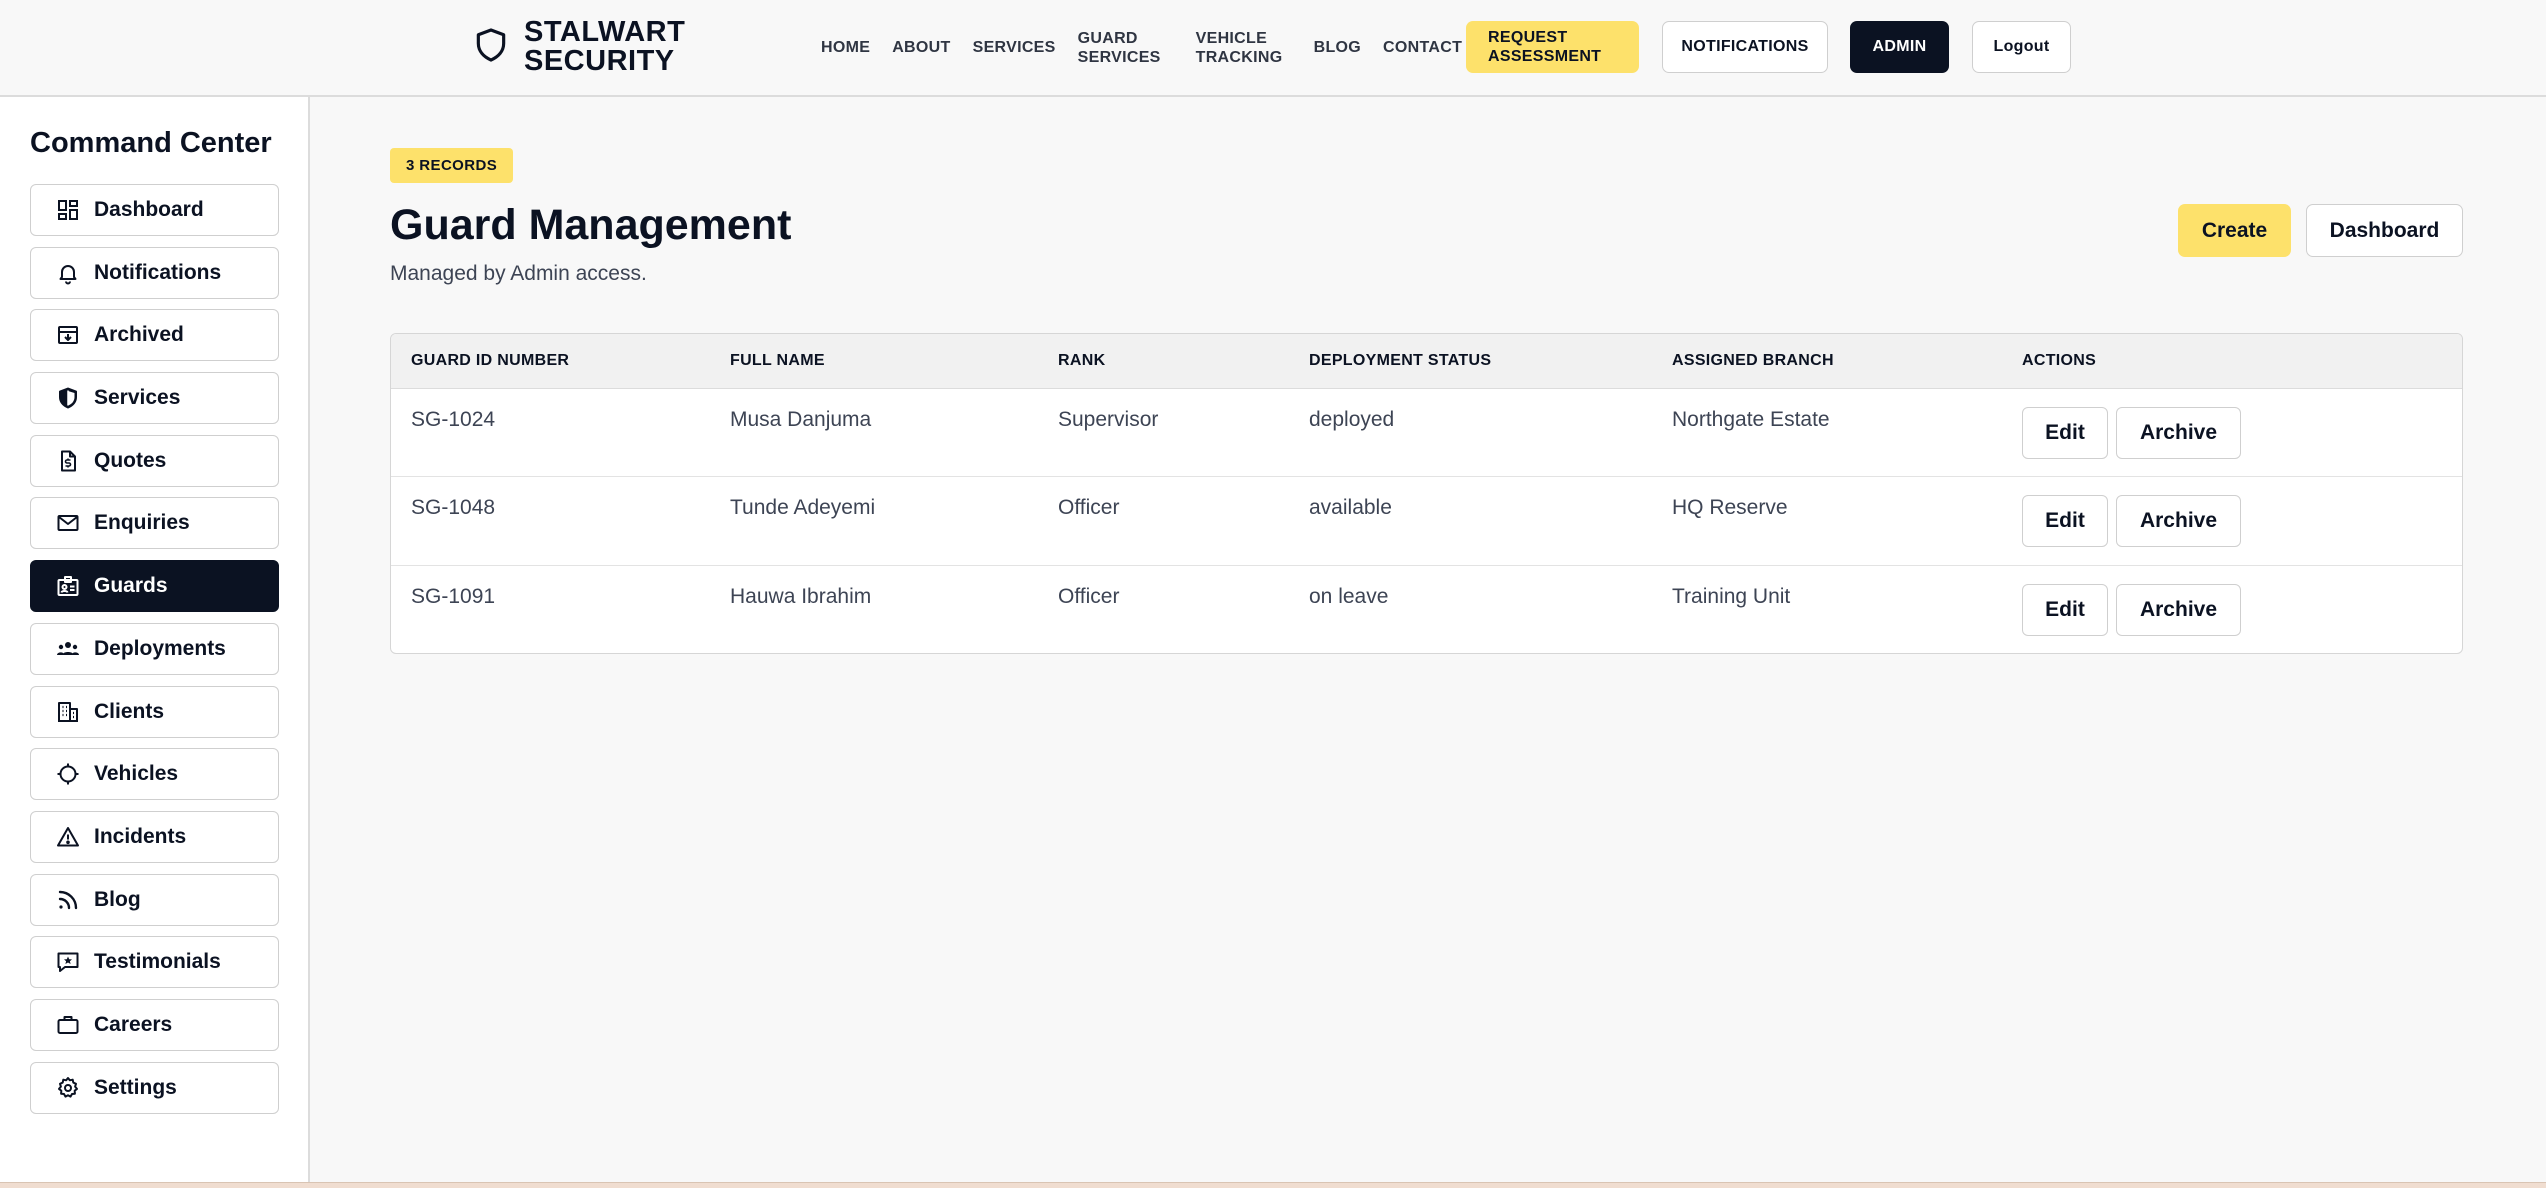  Describe the element at coordinates (491, 47) in the screenshot. I see `shield-logo-icon` at that location.